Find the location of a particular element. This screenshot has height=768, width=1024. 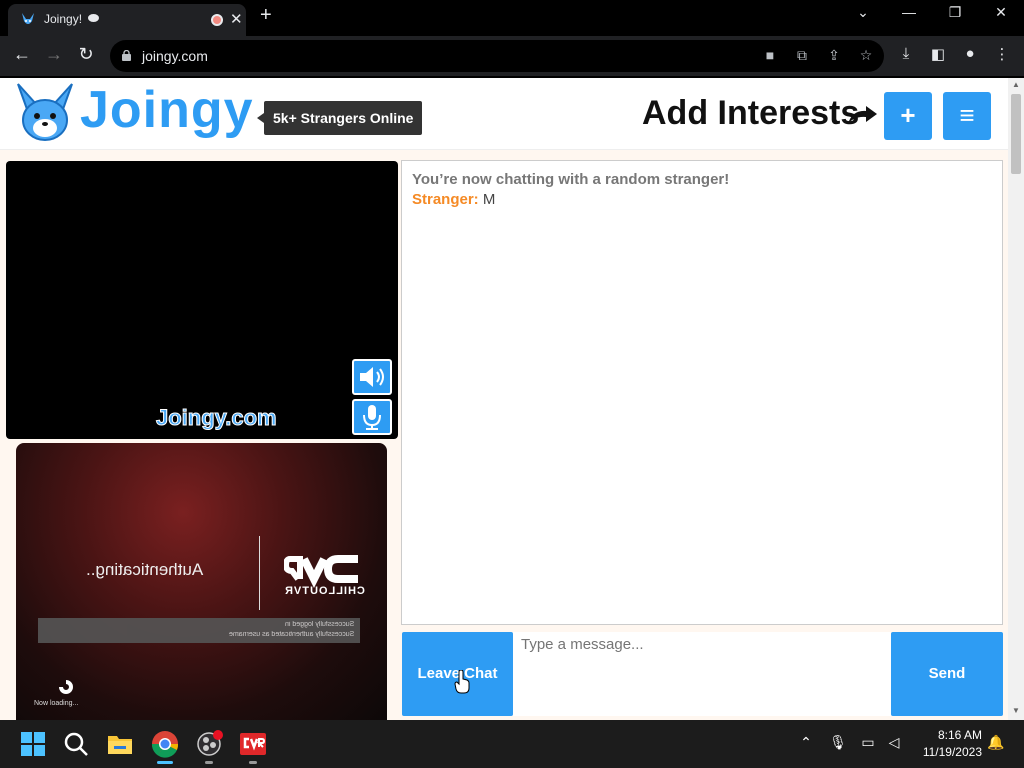

message-speaker: Stranger: is located at coordinates (445, 199).